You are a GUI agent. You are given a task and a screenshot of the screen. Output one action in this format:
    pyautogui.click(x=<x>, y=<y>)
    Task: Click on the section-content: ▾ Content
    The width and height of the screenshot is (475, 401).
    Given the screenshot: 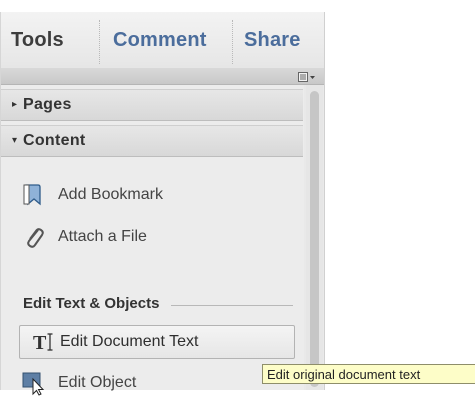 What is the action you would take?
    pyautogui.click(x=152, y=141)
    